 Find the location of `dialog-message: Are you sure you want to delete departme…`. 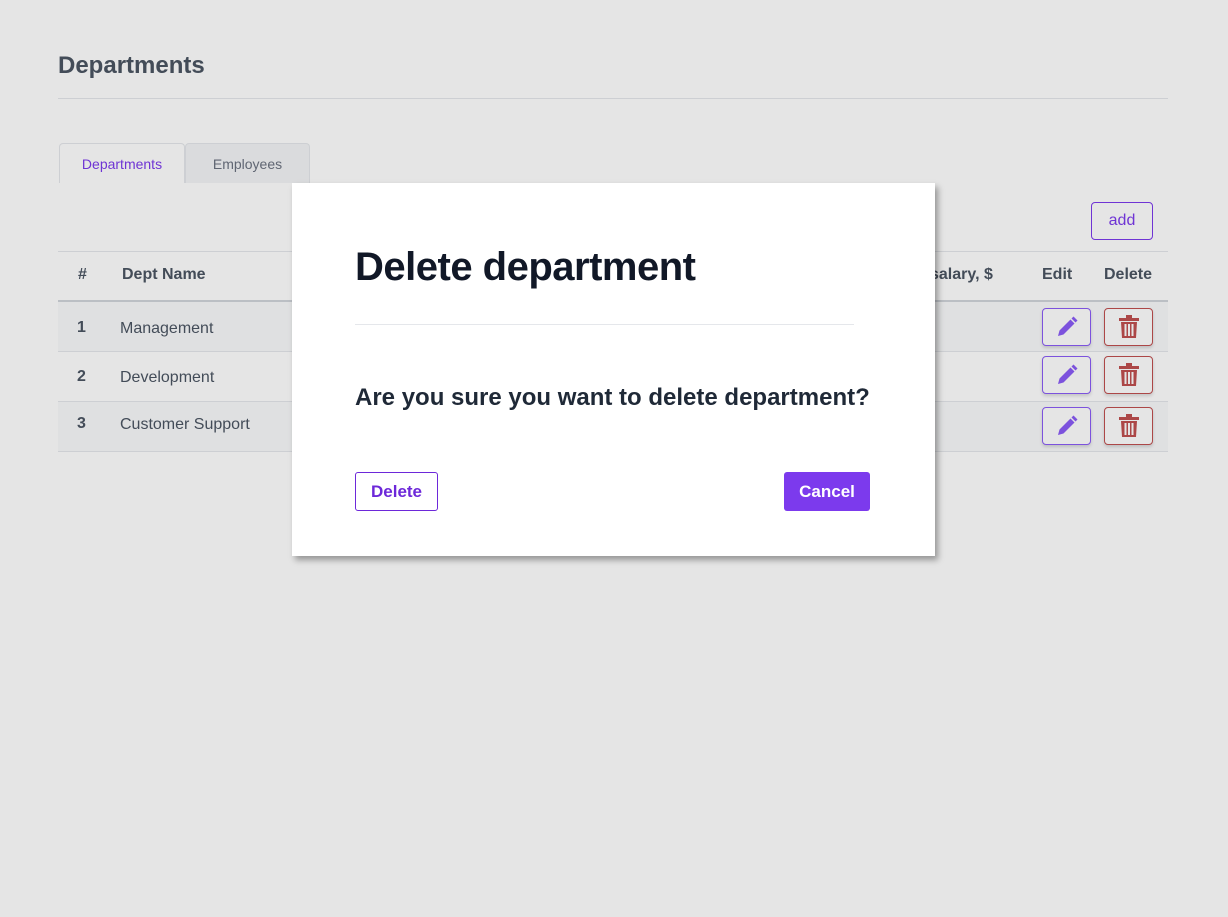

dialog-message: Are you sure you want to delete departme… is located at coordinates (612, 397).